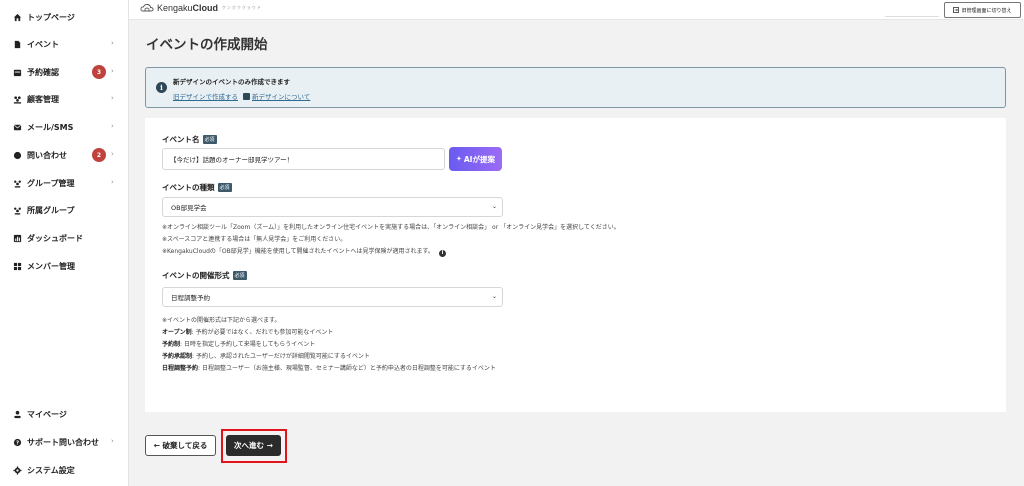 Image resolution: width=1024 pixels, height=486 pixels. Describe the element at coordinates (64, 183) in the screenshot. I see `sidebar-item-group-management: グループ管理 ›` at that location.